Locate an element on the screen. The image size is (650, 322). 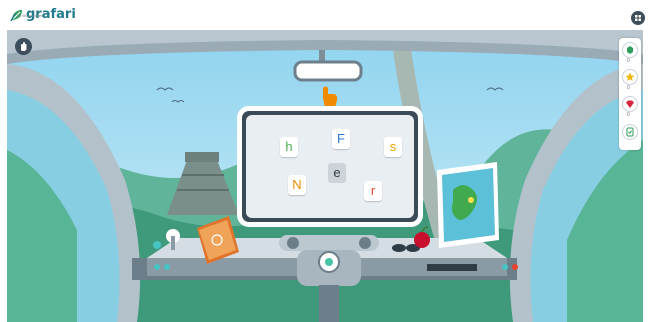
letter-tile-r: r is located at coordinates (373, 191).